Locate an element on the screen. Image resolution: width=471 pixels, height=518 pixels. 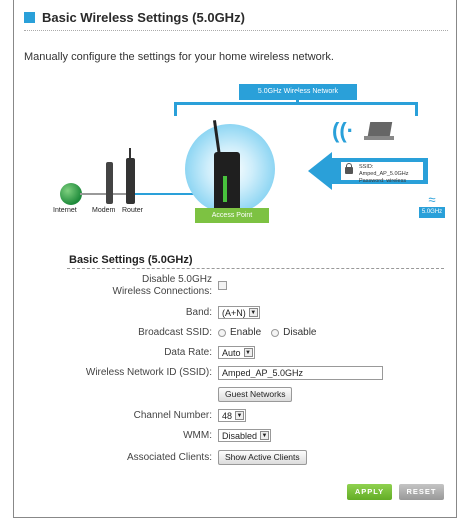
ssid-input is located at coordinates (300, 373).